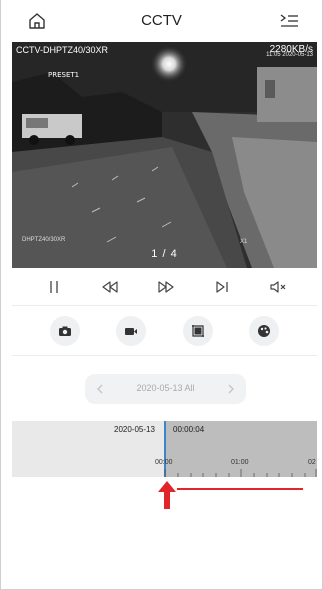 This screenshot has width=323, height=590. I want to click on palette-icon, so click(264, 331).